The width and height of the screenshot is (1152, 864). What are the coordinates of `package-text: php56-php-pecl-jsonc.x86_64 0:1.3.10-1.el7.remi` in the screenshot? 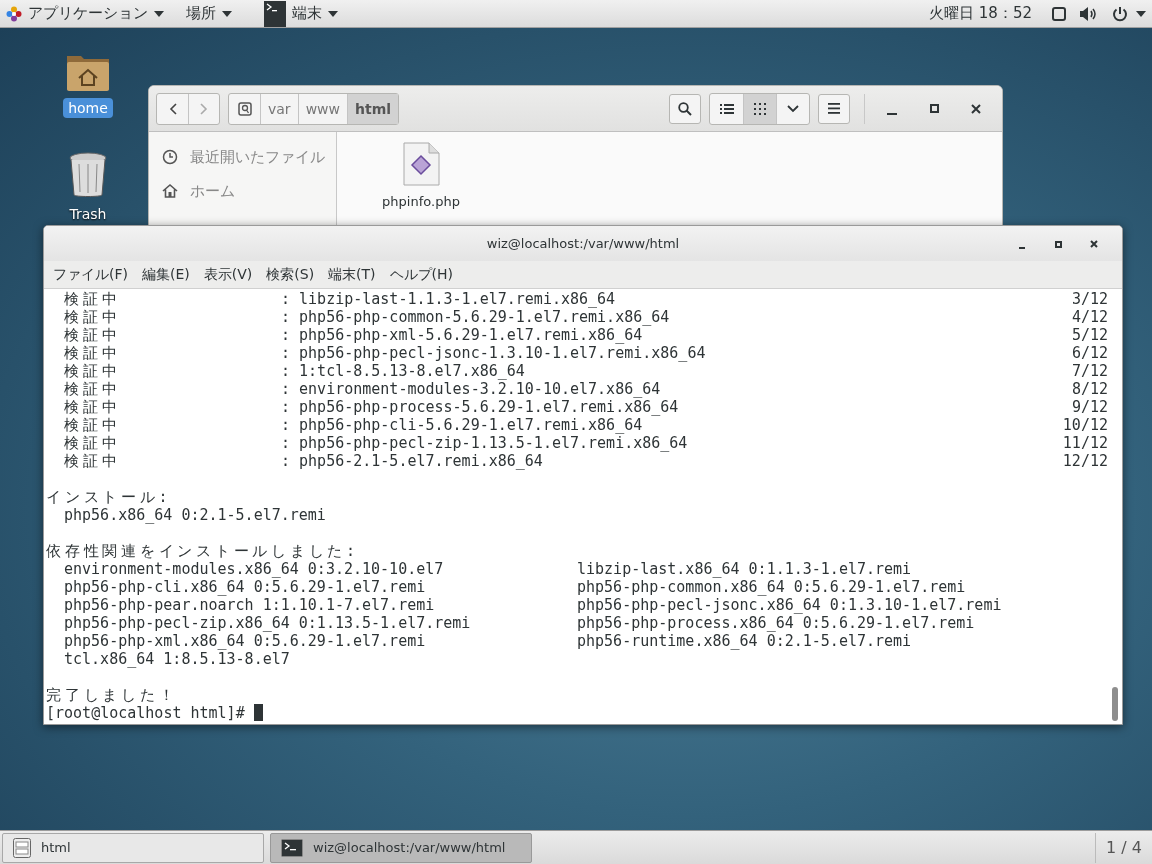 It's located at (790, 605).